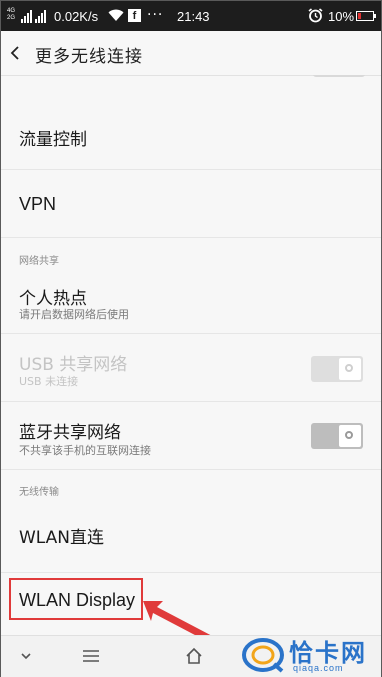 Image resolution: width=382 pixels, height=677 pixels. I want to click on facebook-icon: f, so click(134, 15).